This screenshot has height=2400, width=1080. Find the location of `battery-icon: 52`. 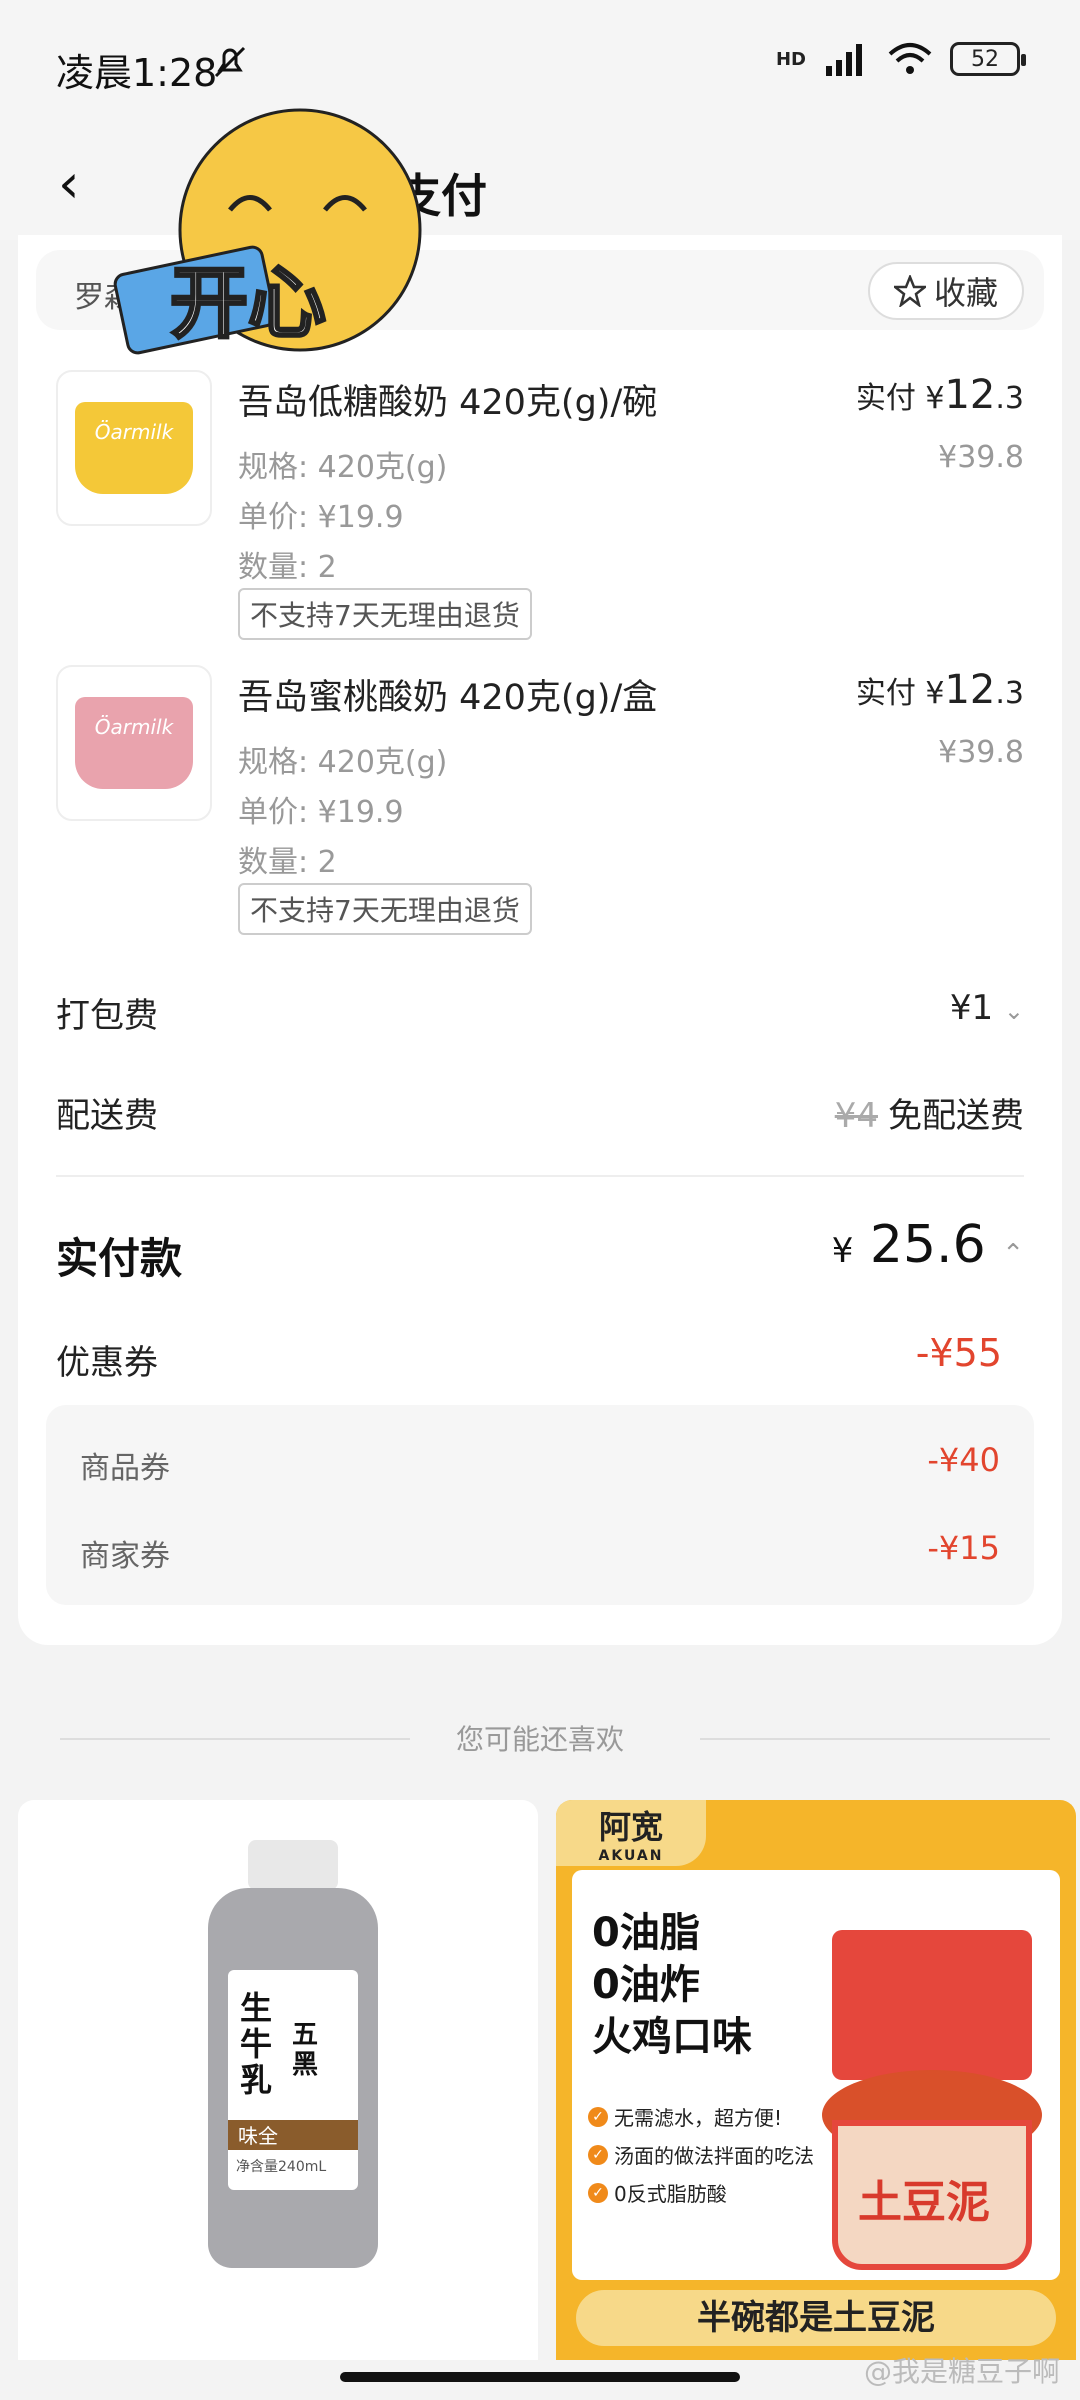

battery-icon: 52 is located at coordinates (988, 59).